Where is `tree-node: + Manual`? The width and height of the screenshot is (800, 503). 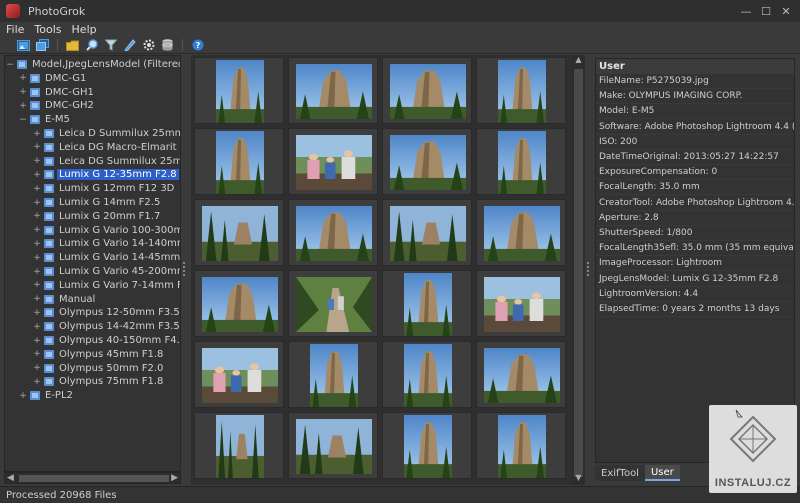 tree-node: + Manual is located at coordinates (106, 299).